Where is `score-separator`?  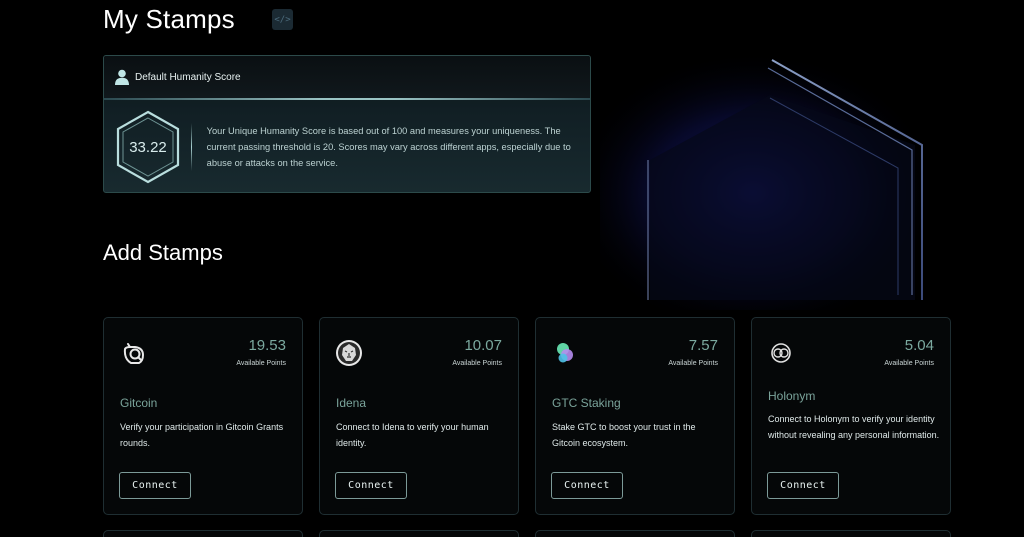
score-separator is located at coordinates (191, 147).